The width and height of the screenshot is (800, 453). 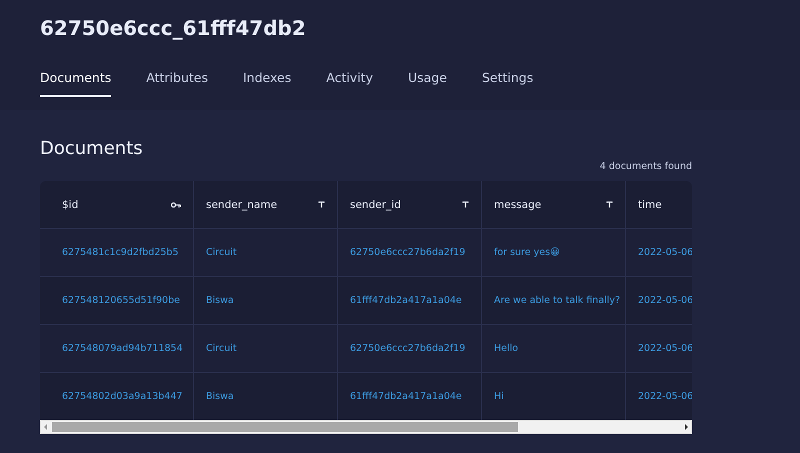 What do you see at coordinates (349, 83) in the screenshot?
I see `tab: Activity` at bounding box center [349, 83].